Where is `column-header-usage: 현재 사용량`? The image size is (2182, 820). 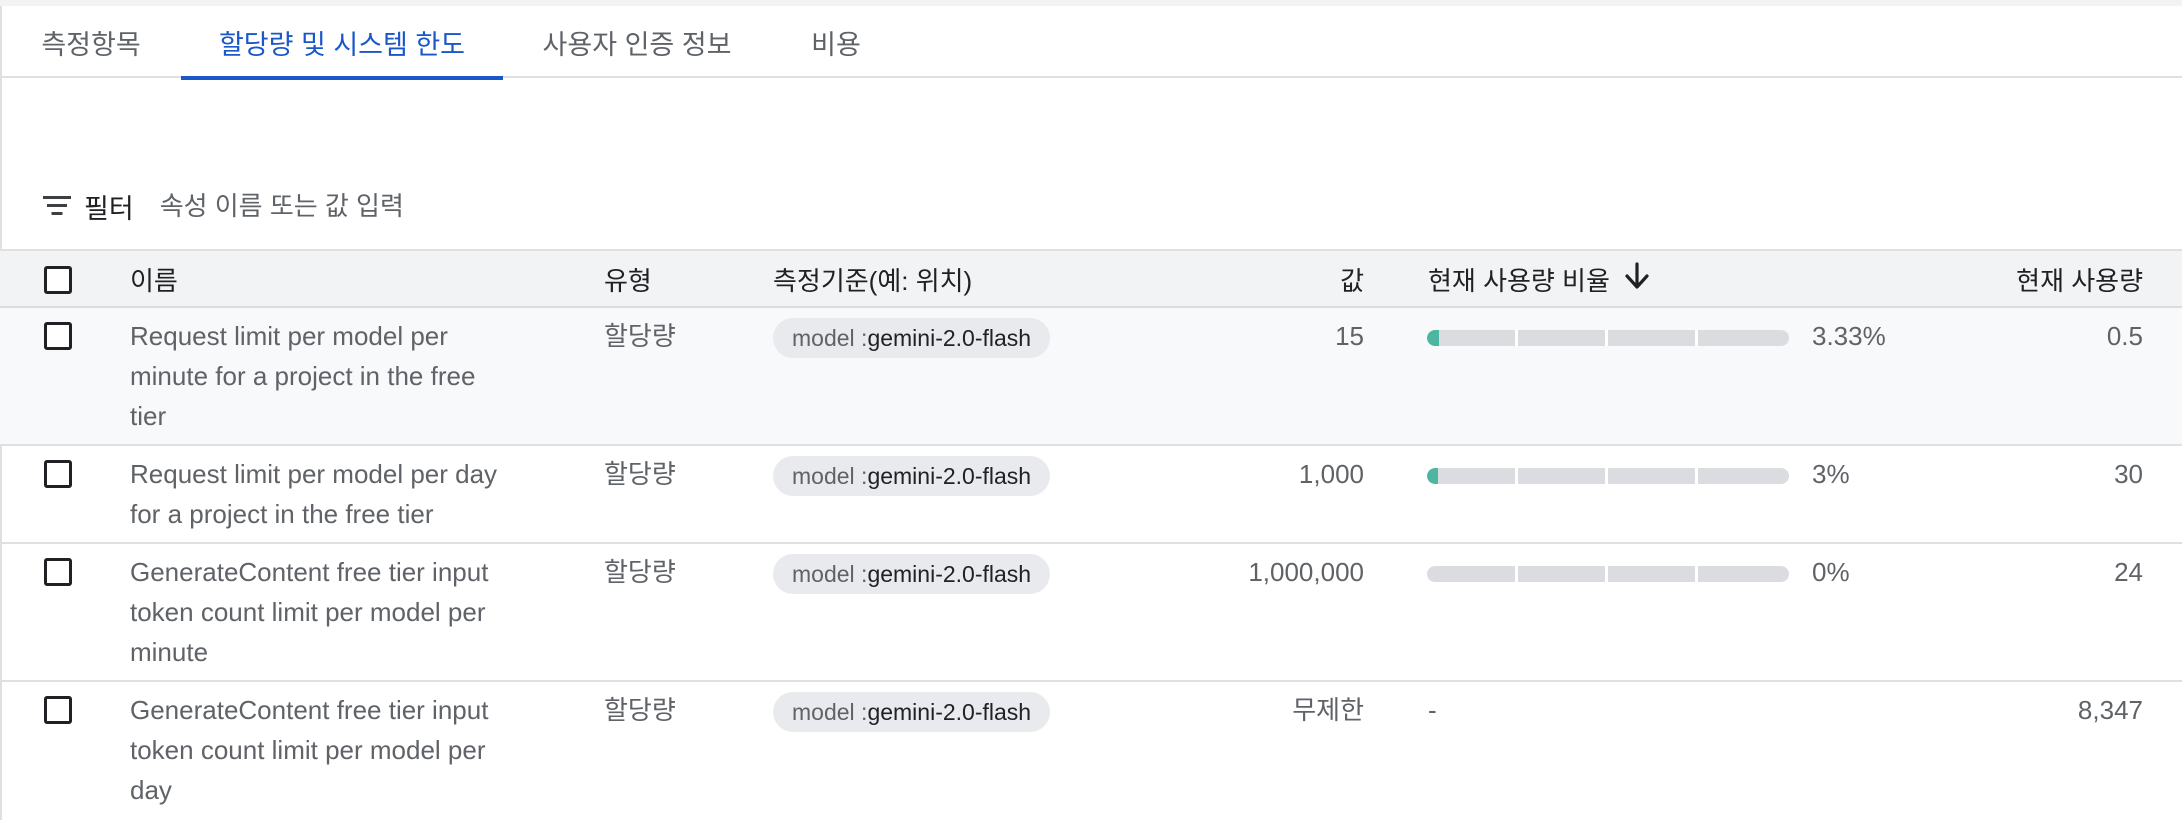 column-header-usage: 현재 사용량 is located at coordinates (2021, 279).